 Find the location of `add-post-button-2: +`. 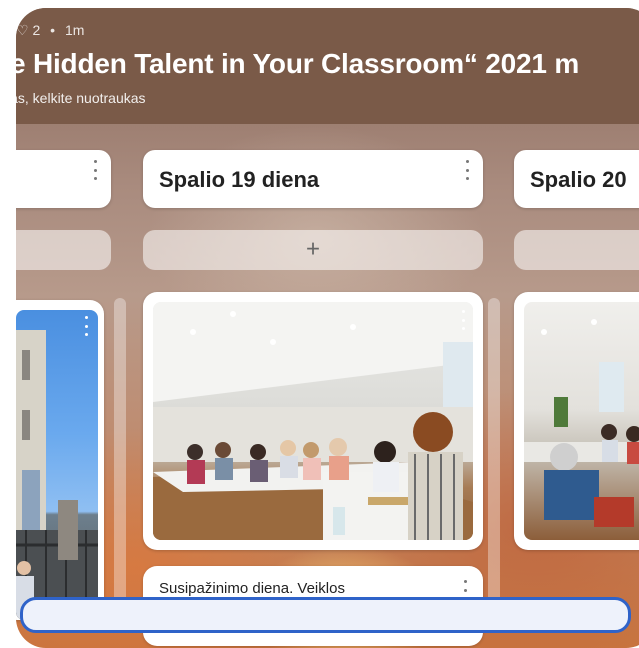

add-post-button-2: + is located at coordinates (313, 250).